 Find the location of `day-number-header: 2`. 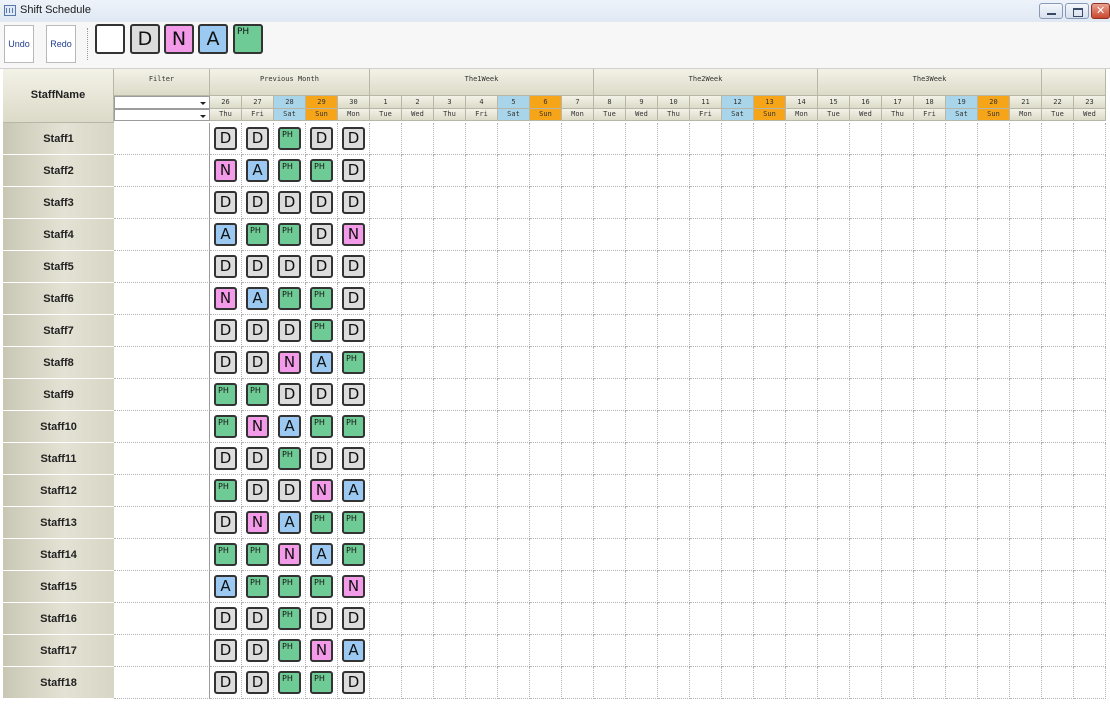

day-number-header: 2 is located at coordinates (418, 102).